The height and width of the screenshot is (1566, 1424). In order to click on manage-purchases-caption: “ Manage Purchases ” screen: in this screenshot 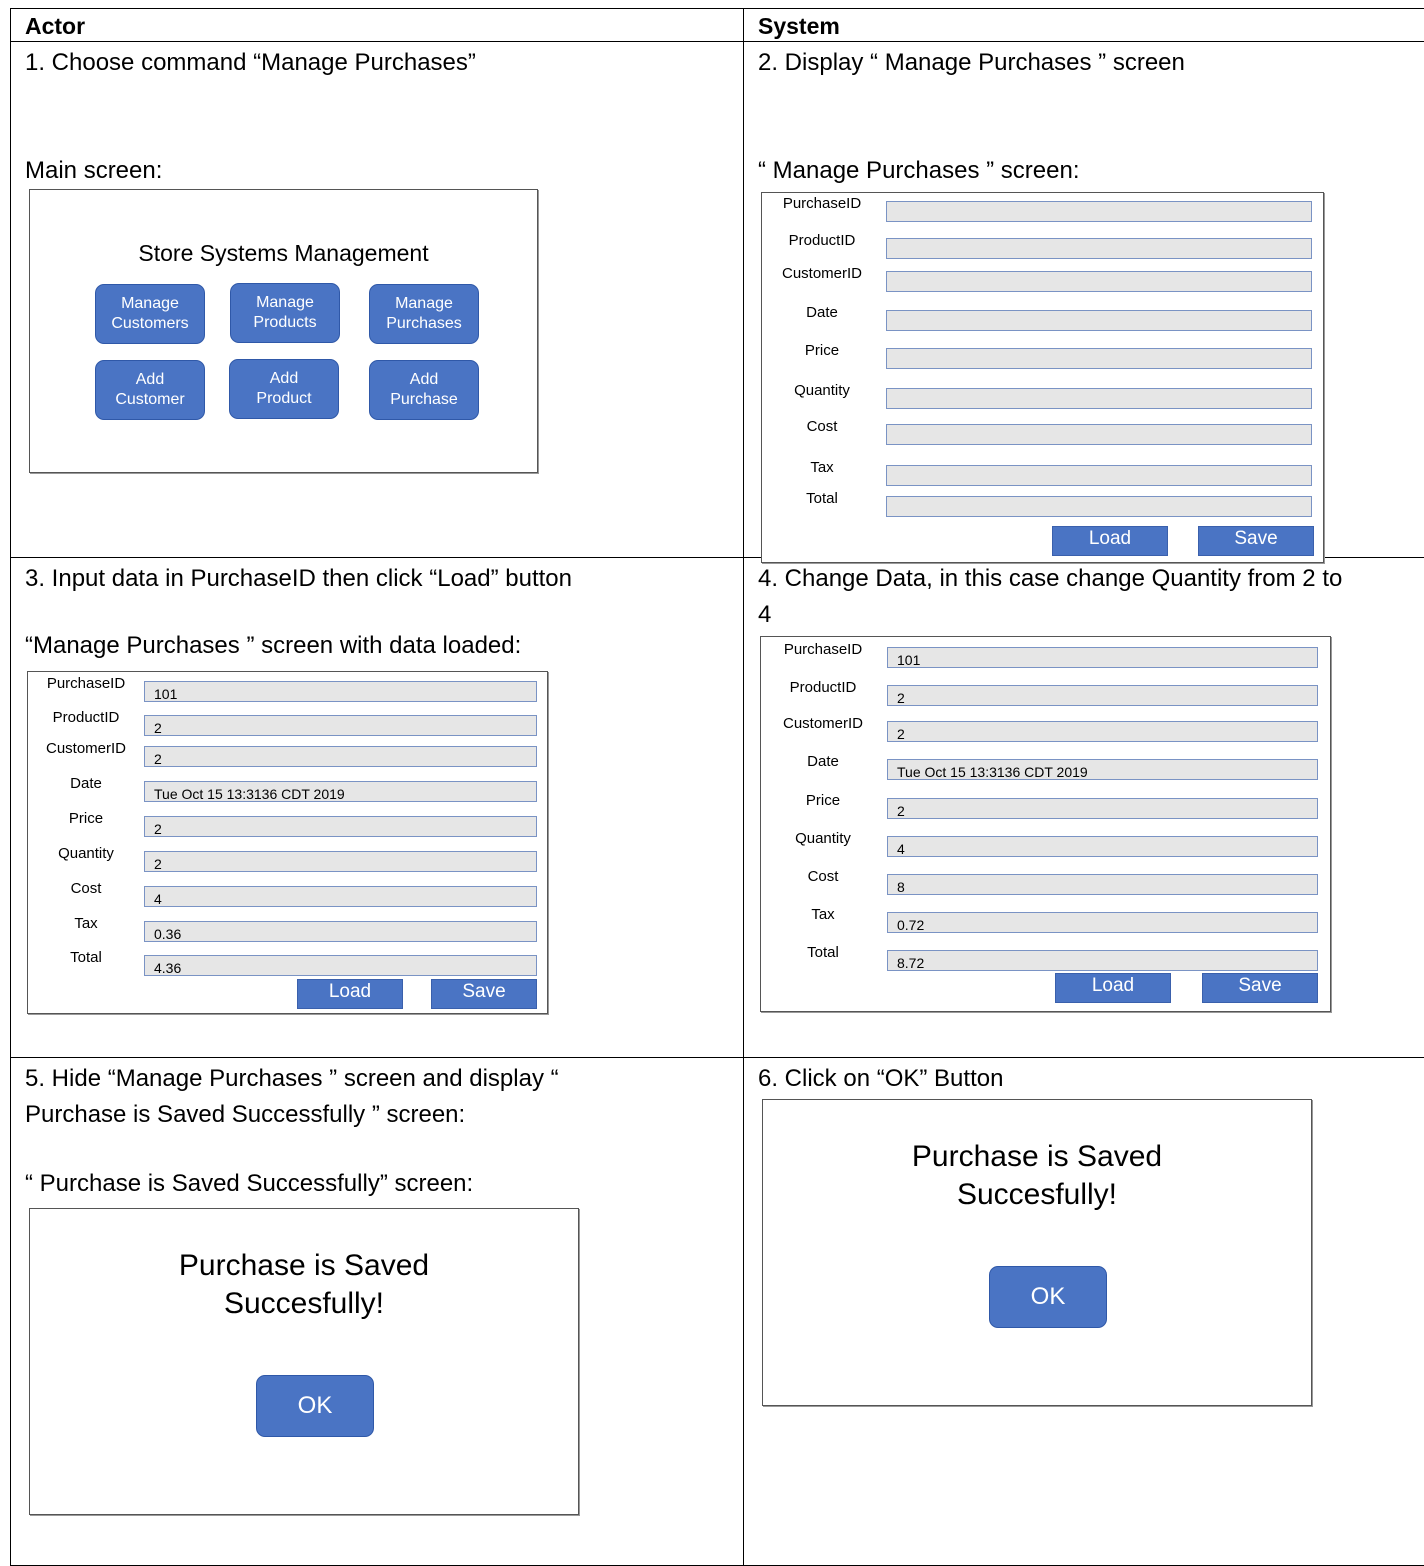, I will do `click(911, 171)`.